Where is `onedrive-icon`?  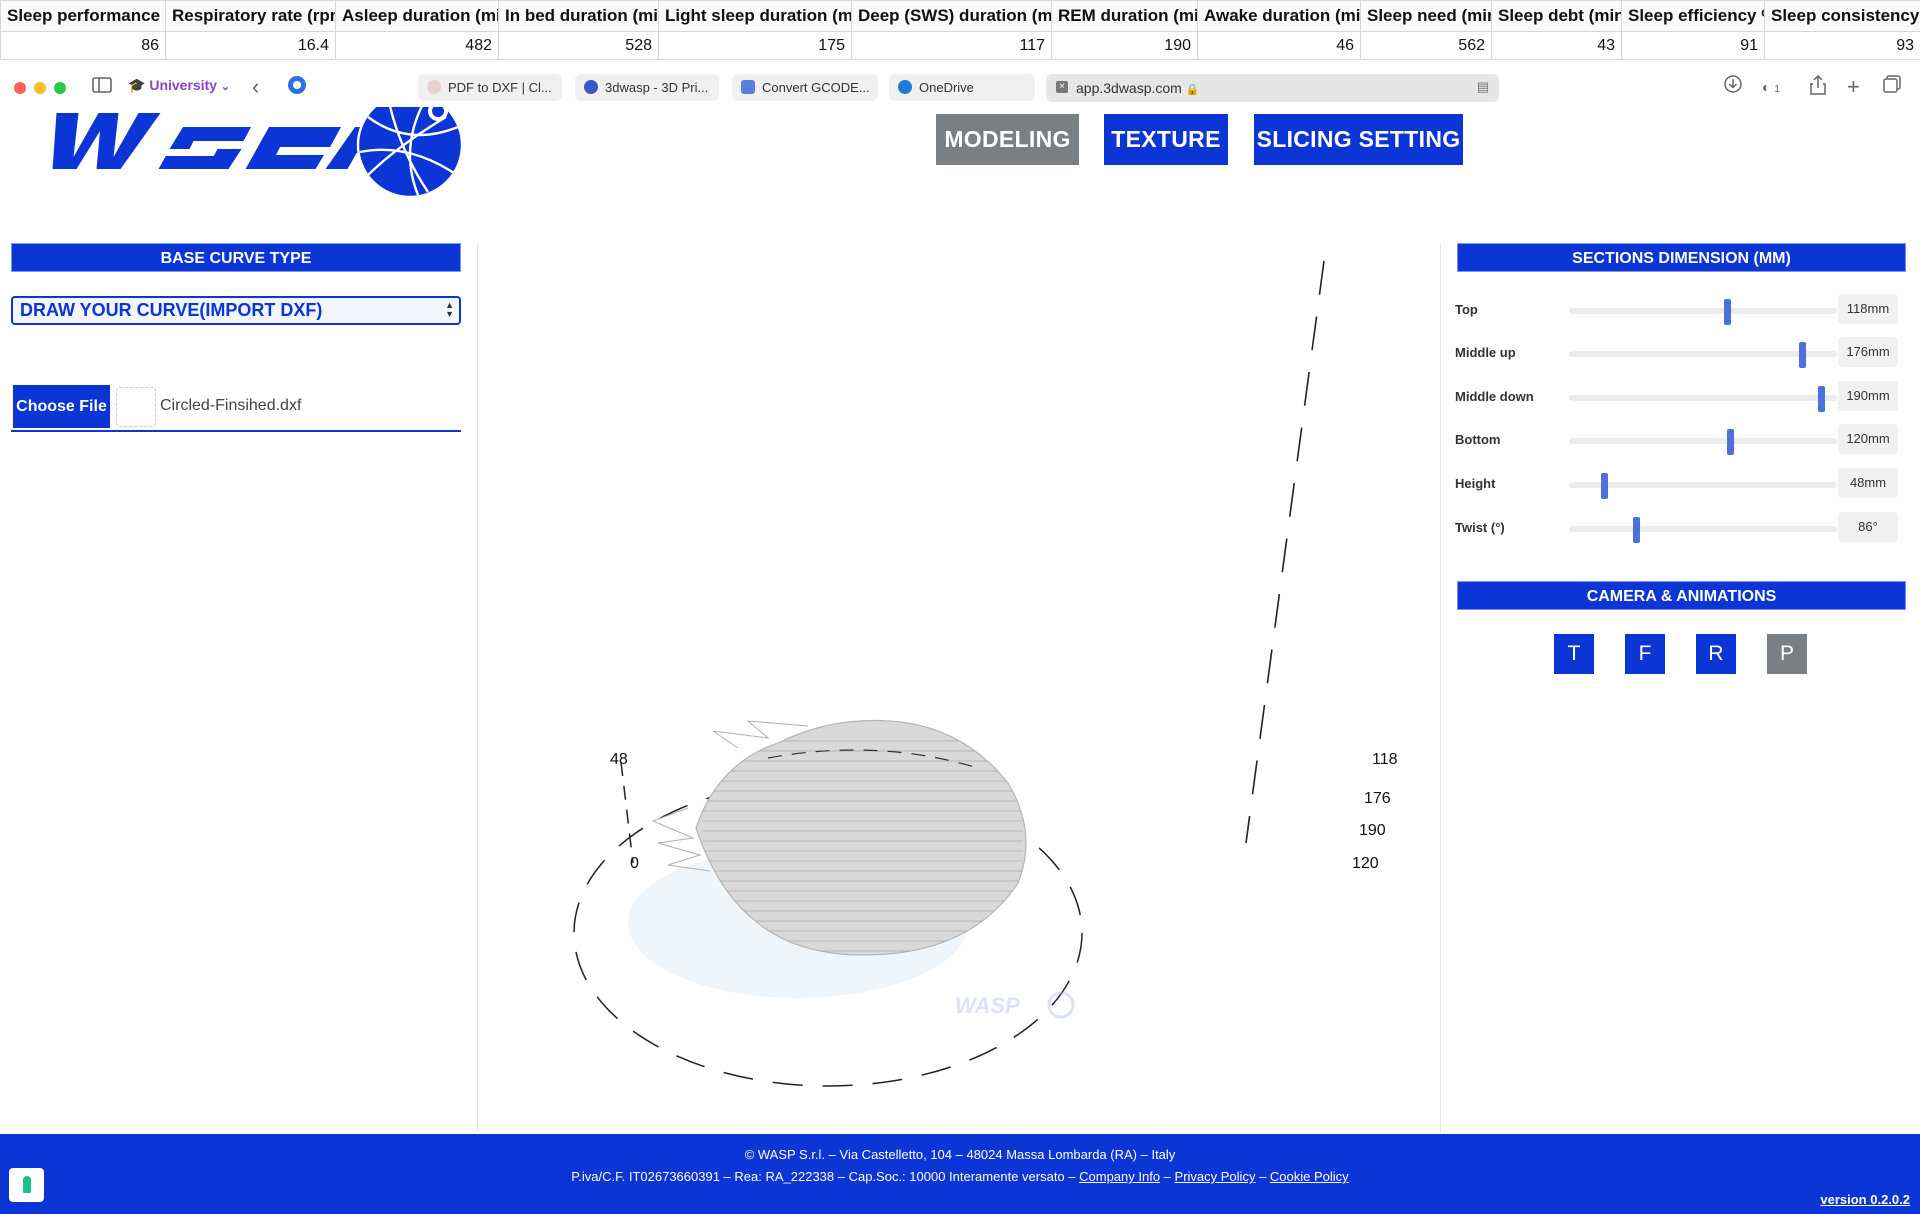 onedrive-icon is located at coordinates (905, 87).